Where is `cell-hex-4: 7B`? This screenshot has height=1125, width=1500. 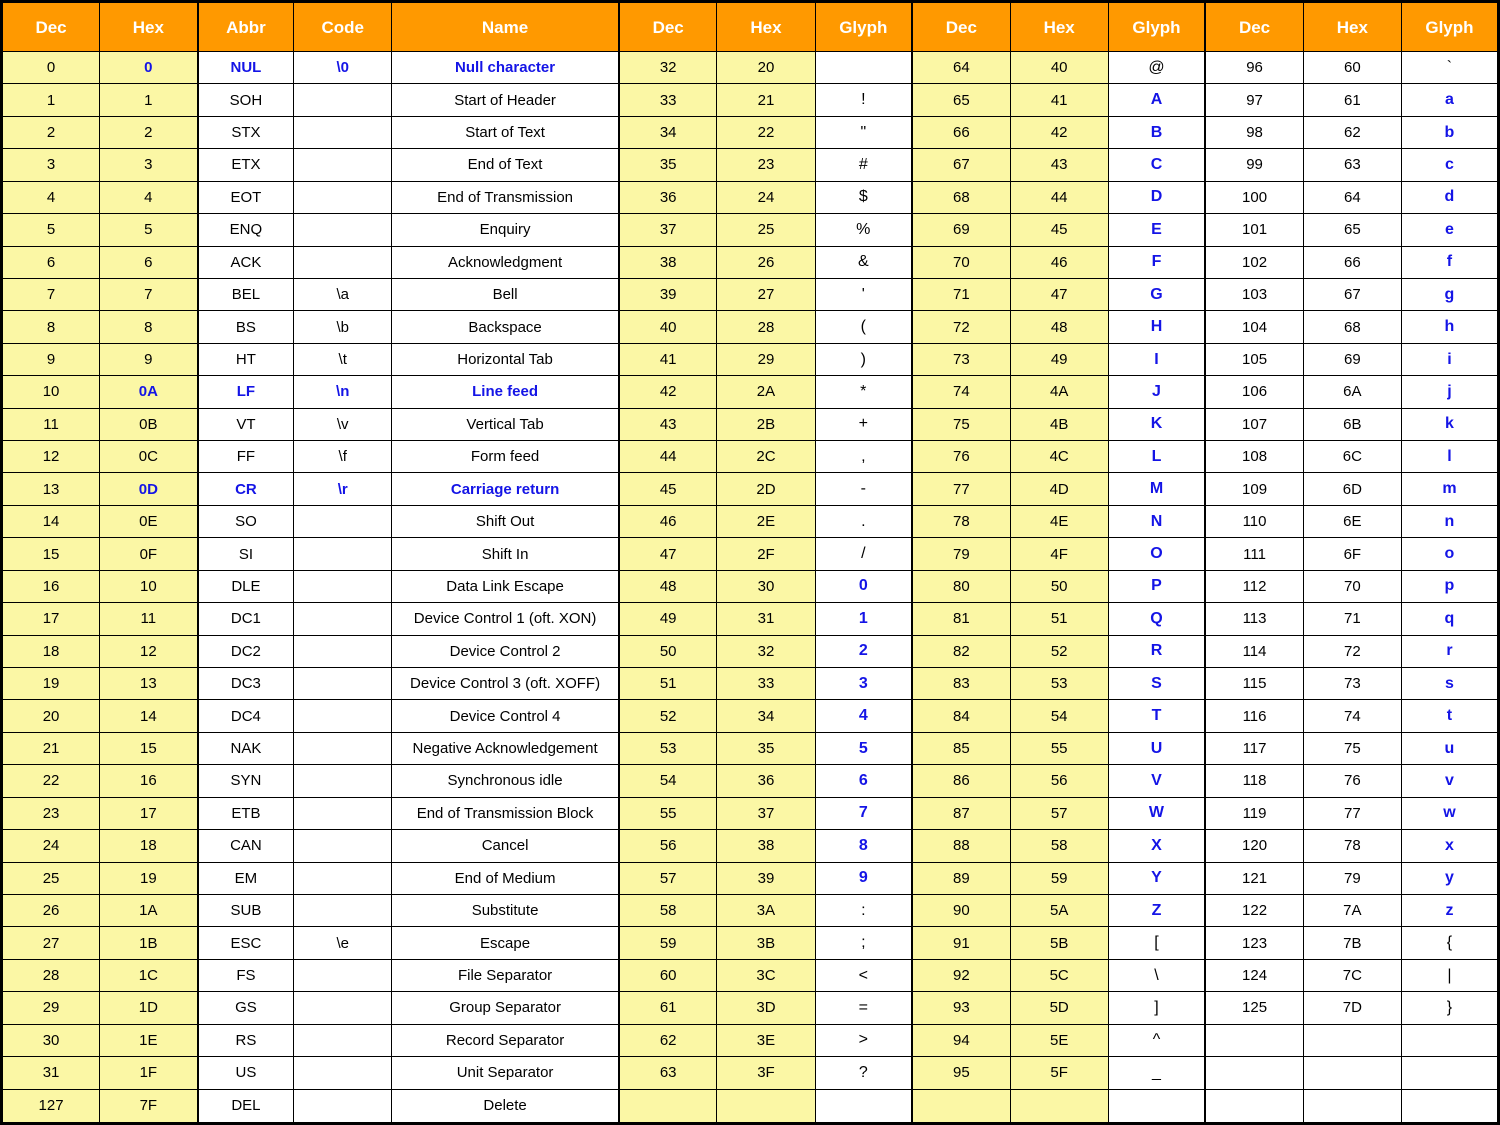 cell-hex-4: 7B is located at coordinates (1352, 943).